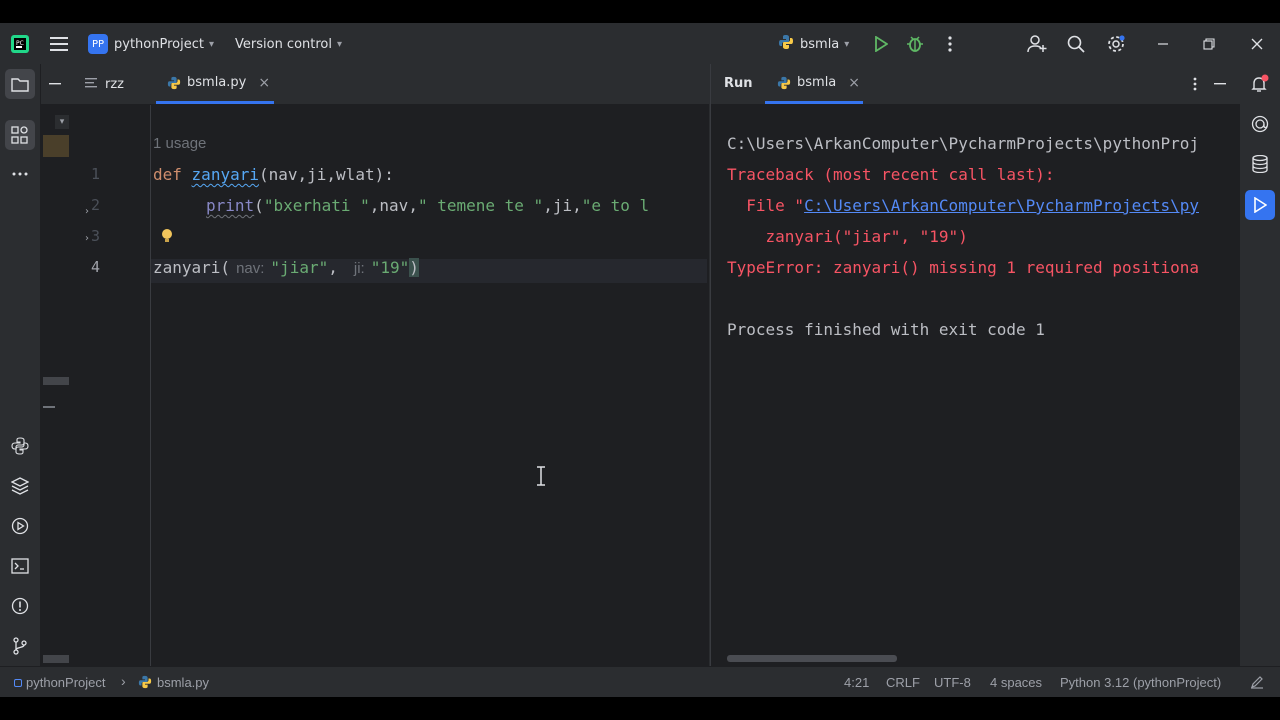 Image resolution: width=1280 pixels, height=720 pixels. Describe the element at coordinates (98, 44) in the screenshot. I see `project-badge: PP` at that location.